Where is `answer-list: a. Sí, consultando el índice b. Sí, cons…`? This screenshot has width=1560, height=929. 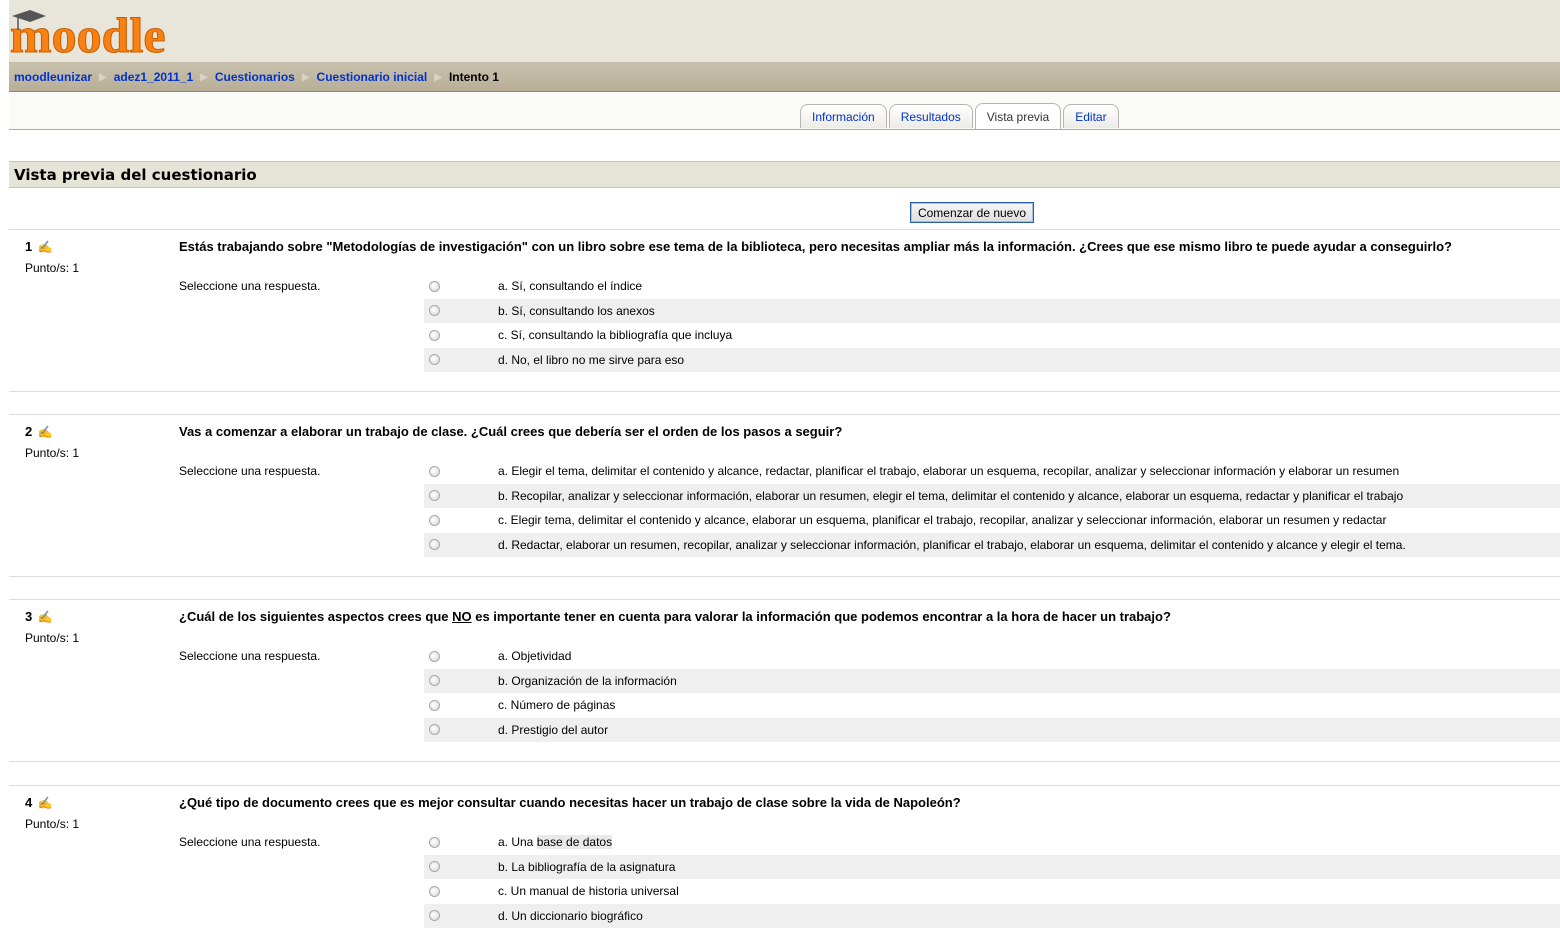 answer-list: a. Sí, consultando el índice b. Sí, cons… is located at coordinates (992, 323).